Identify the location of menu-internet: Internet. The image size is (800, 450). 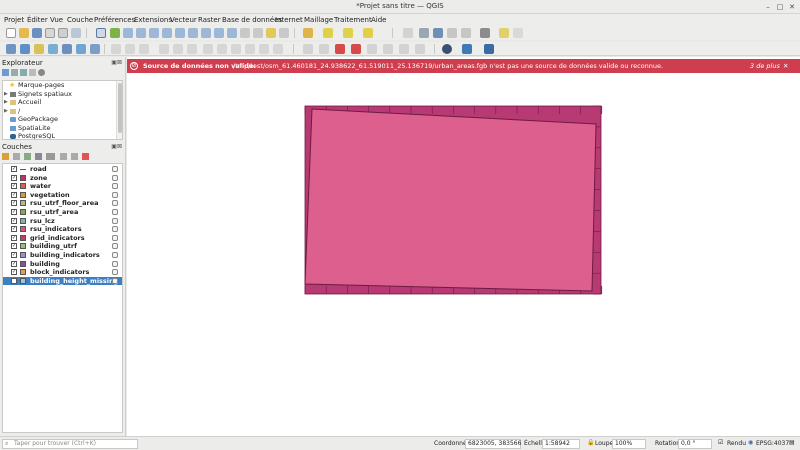
(289, 20).